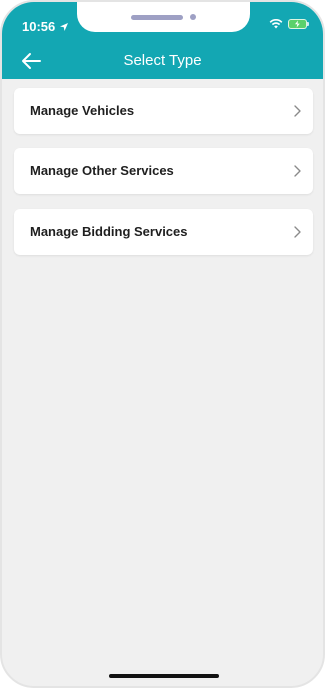  What do you see at coordinates (64, 26) in the screenshot?
I see `location-arrow-icon` at bounding box center [64, 26].